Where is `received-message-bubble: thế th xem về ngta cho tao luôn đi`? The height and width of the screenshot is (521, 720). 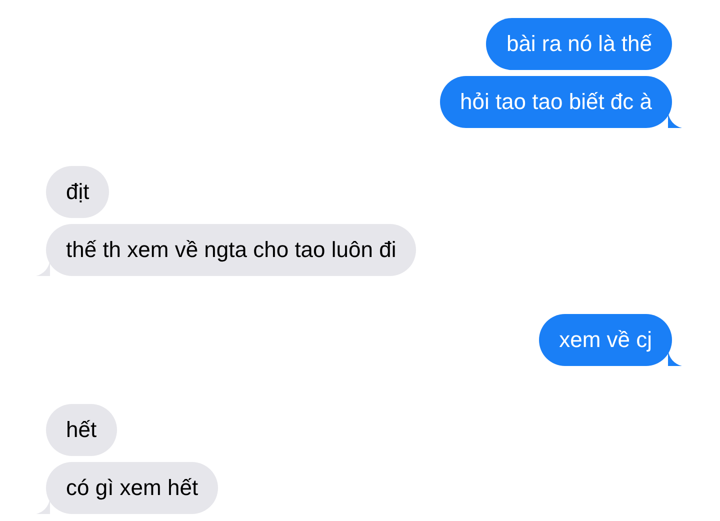
received-message-bubble: thế th xem về ngta cho tao luôn đi is located at coordinates (231, 250).